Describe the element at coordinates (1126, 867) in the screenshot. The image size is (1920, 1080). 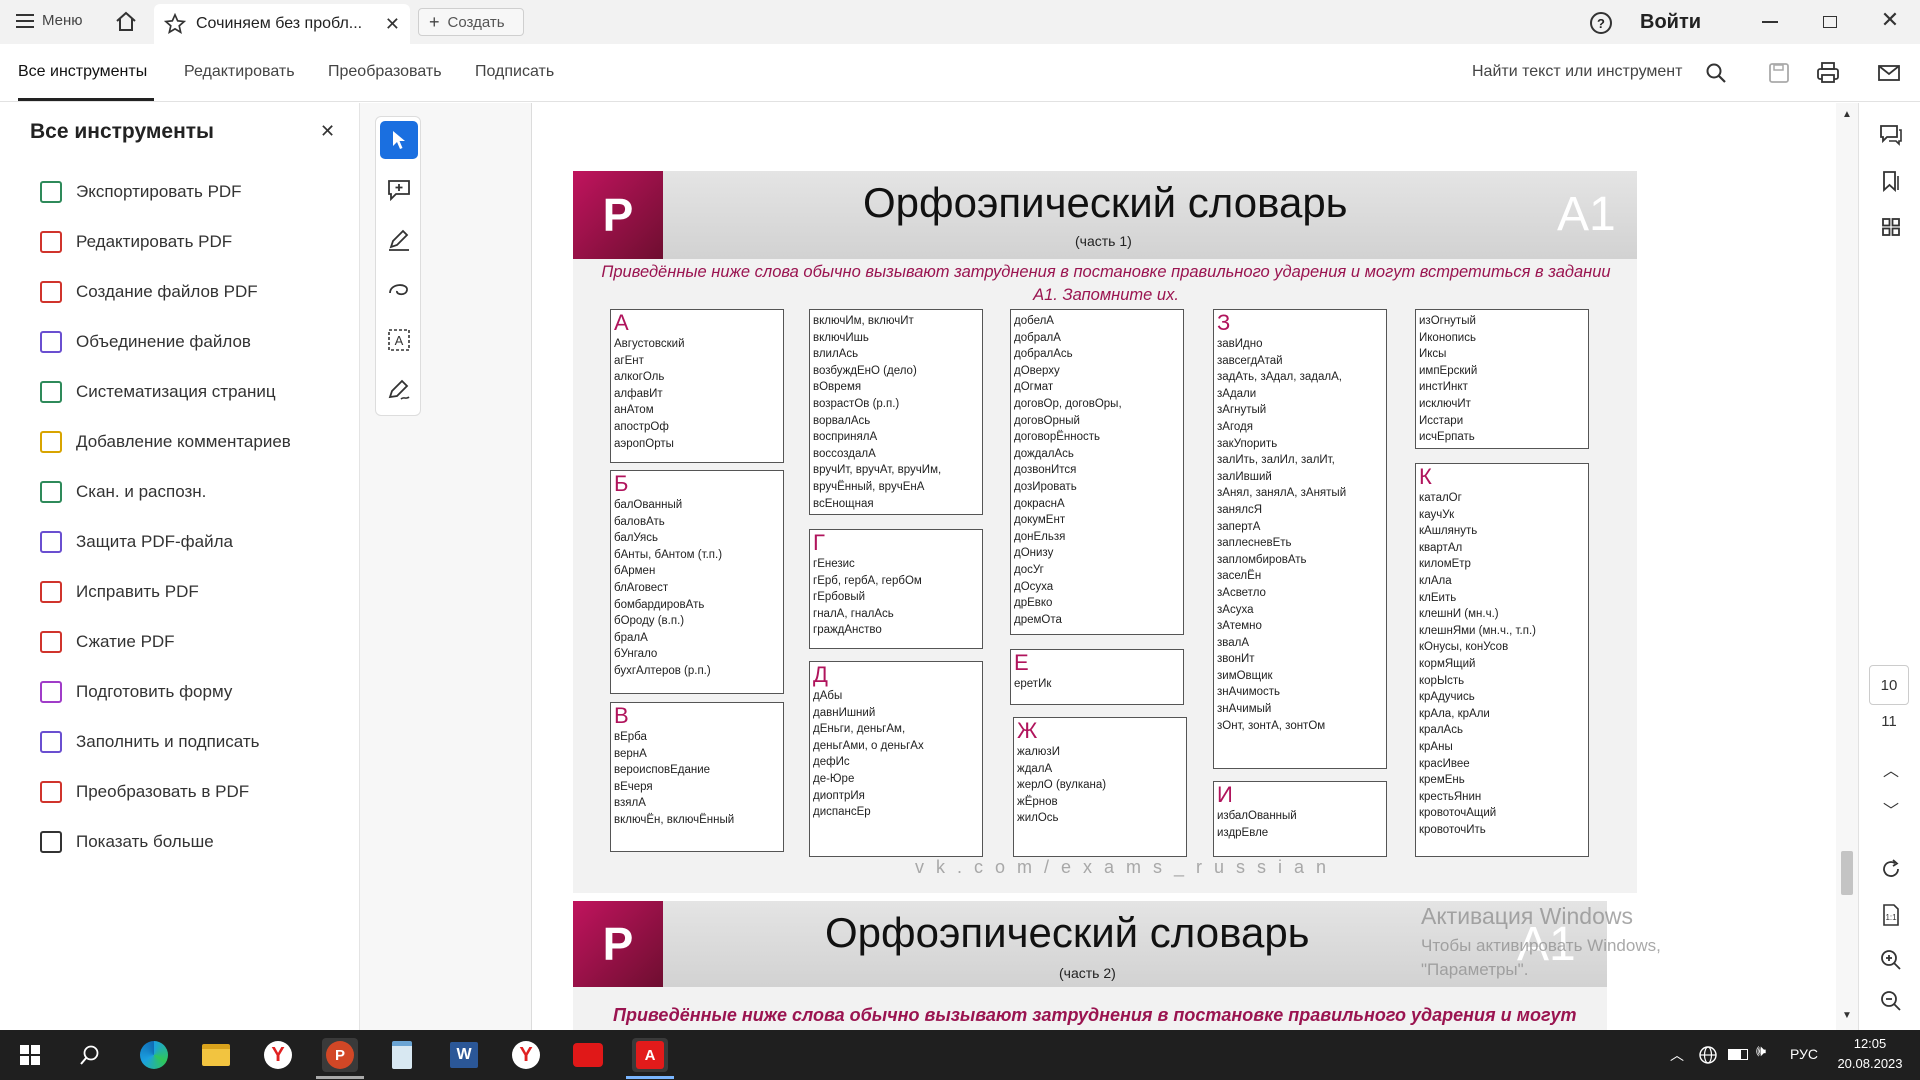
I see `footer-link: vk.com/exams_russian` at that location.